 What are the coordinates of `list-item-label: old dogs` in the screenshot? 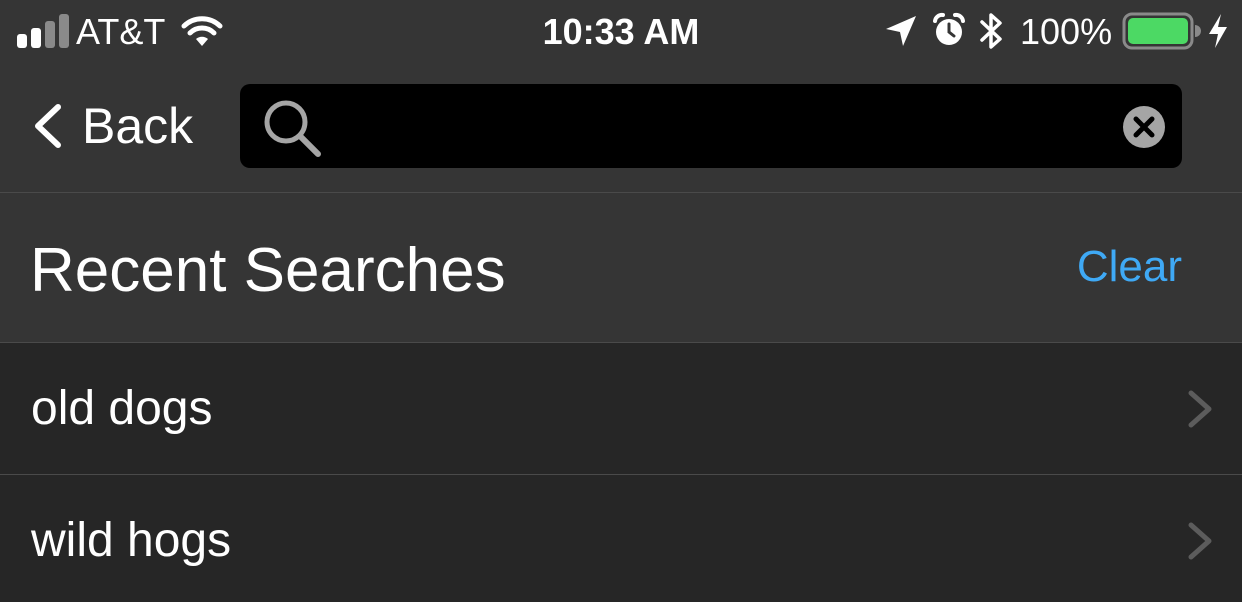 It's located at (122, 408).